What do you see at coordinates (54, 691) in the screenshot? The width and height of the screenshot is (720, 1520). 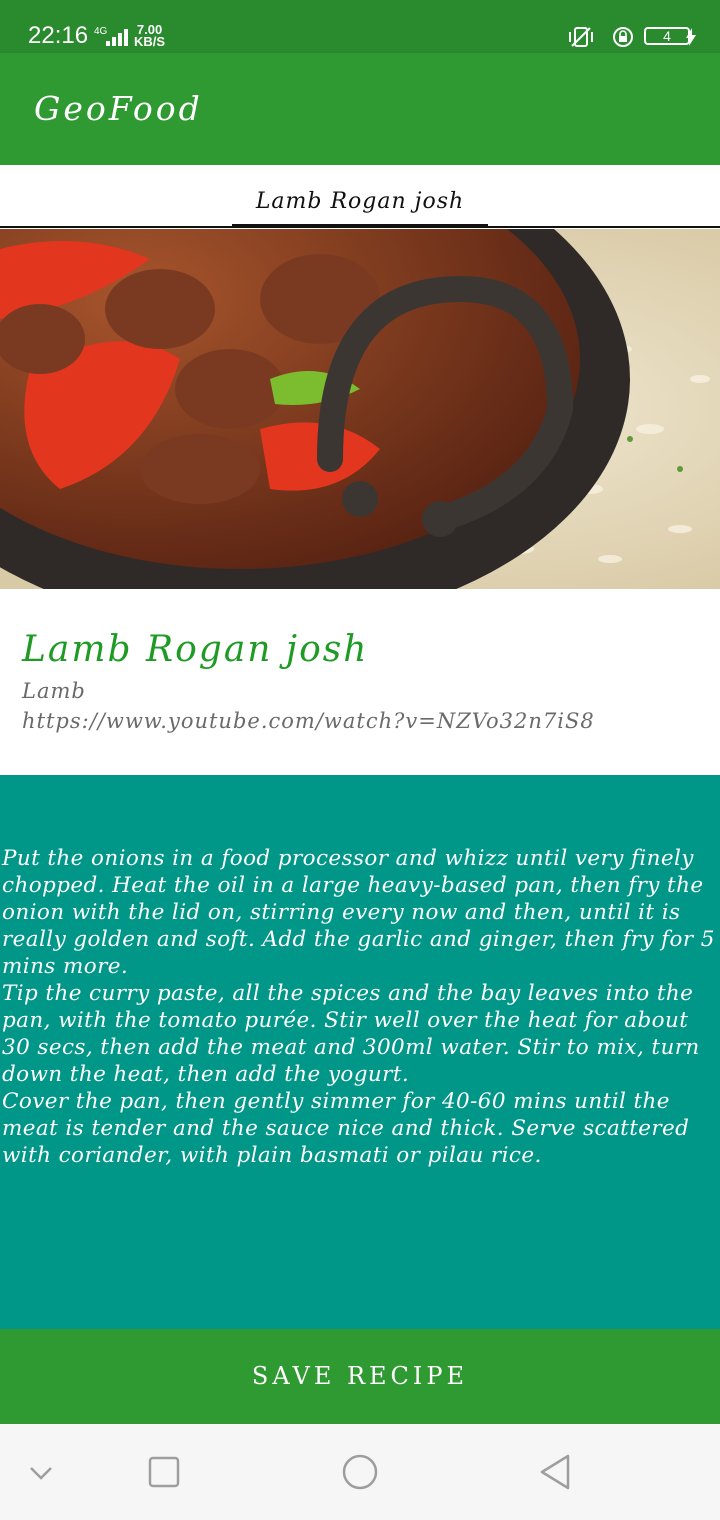 I see `recipe-category: Lamb` at bounding box center [54, 691].